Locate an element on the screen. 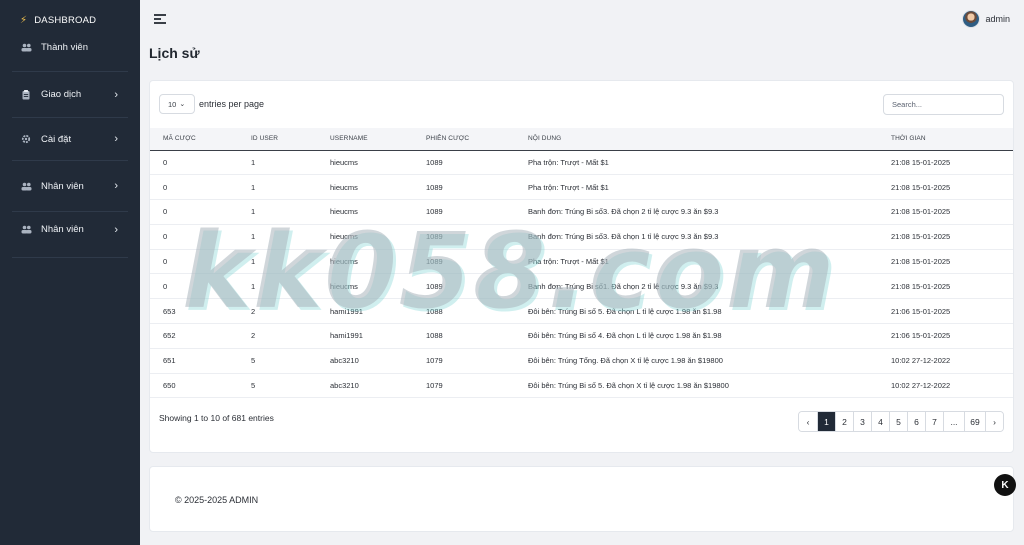 Image resolution: width=1024 pixels, height=545 pixels. table-cell: 10:02 27-12-2022 is located at coordinates (952, 386).